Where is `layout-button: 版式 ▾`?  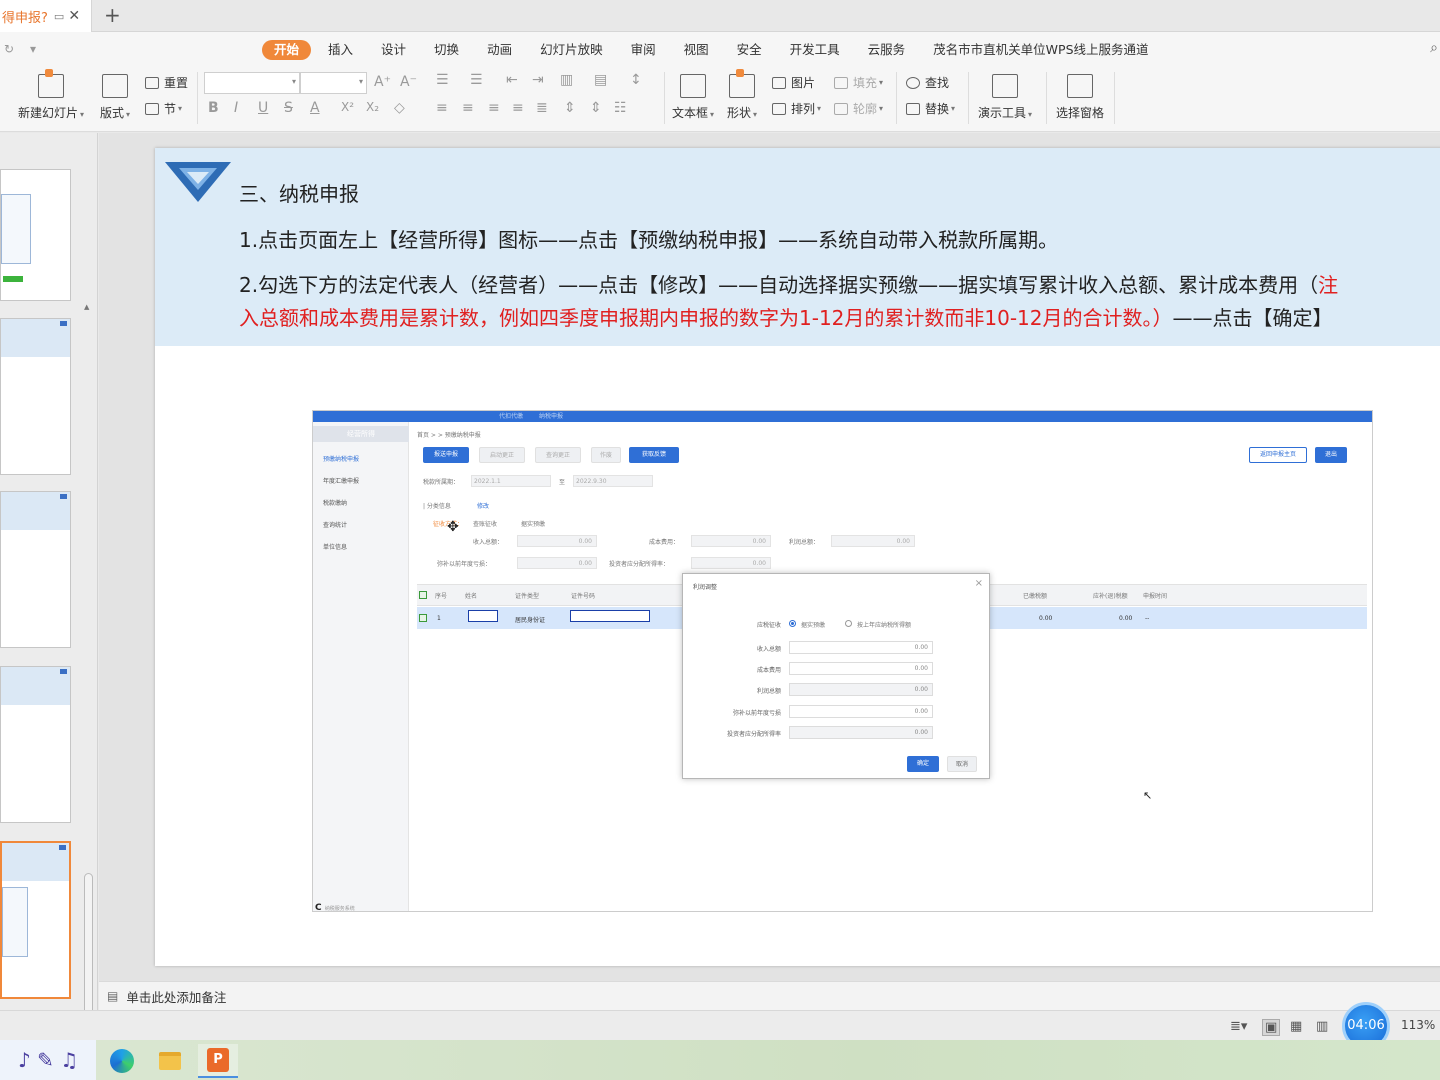 layout-button: 版式 ▾ is located at coordinates (115, 97).